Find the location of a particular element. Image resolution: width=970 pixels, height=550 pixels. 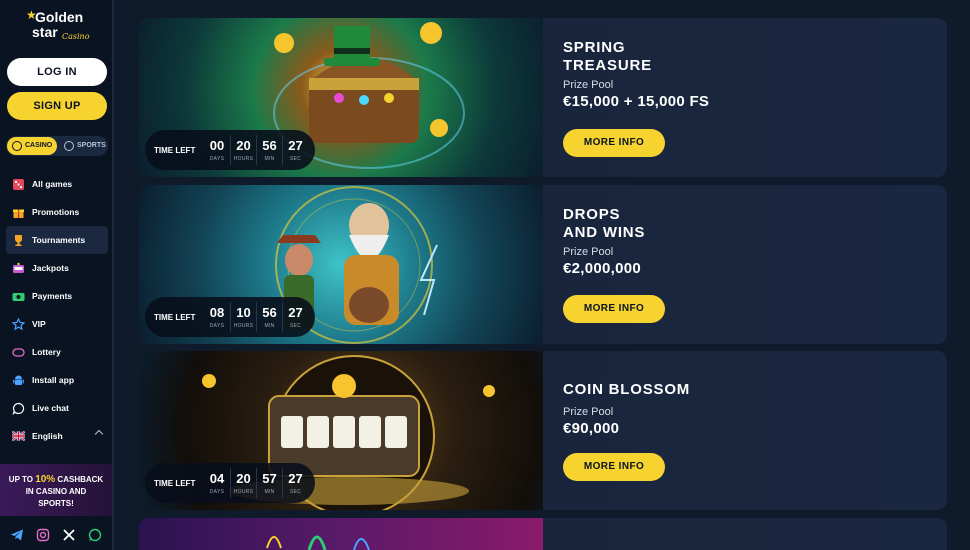

nav-item-install-app: Install app is located at coordinates (57, 380).